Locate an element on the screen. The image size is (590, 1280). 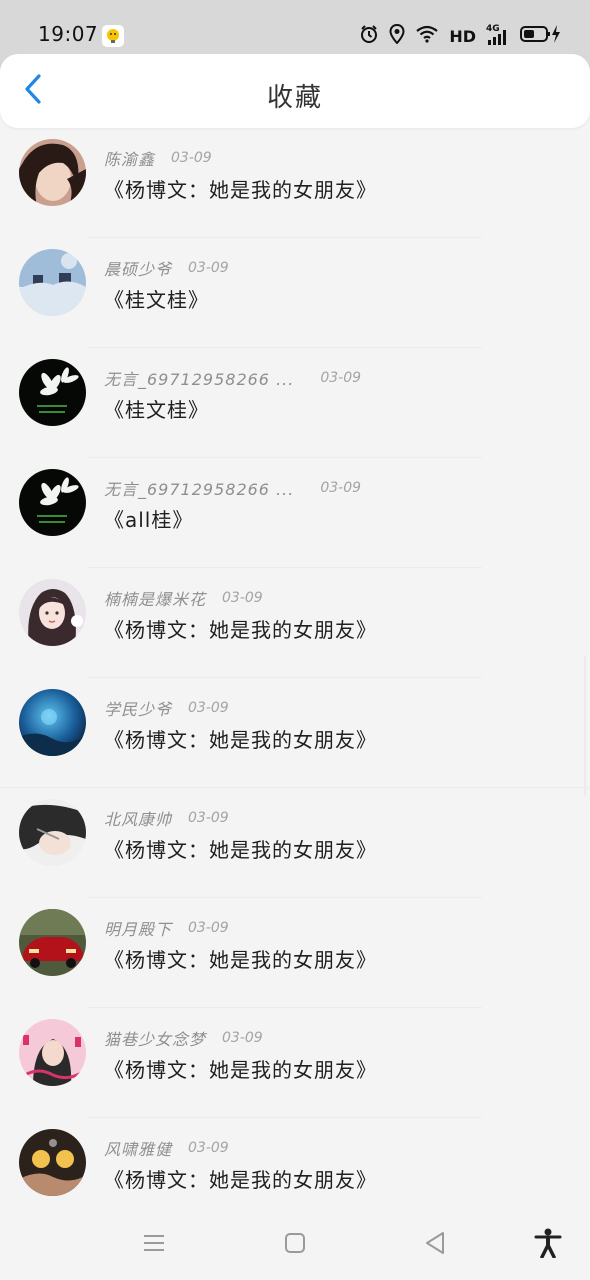
back-triangle-icon is located at coordinates (435, 1245).